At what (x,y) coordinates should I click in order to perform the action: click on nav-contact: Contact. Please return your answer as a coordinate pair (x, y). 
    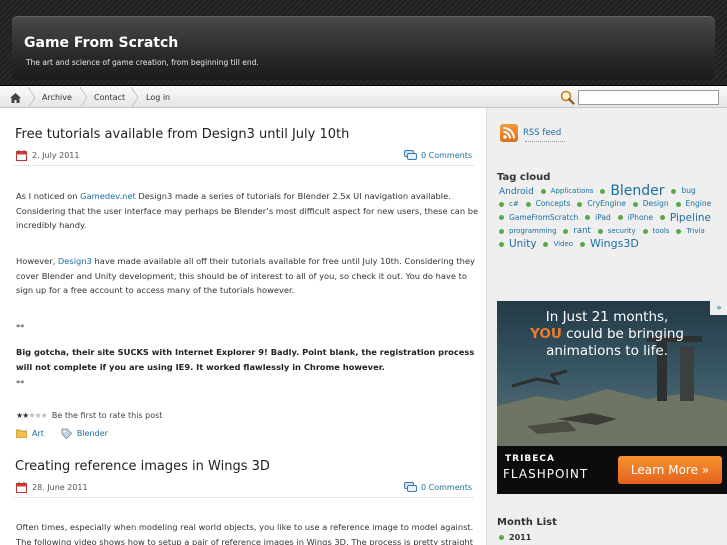
    Looking at the image, I should click on (109, 97).